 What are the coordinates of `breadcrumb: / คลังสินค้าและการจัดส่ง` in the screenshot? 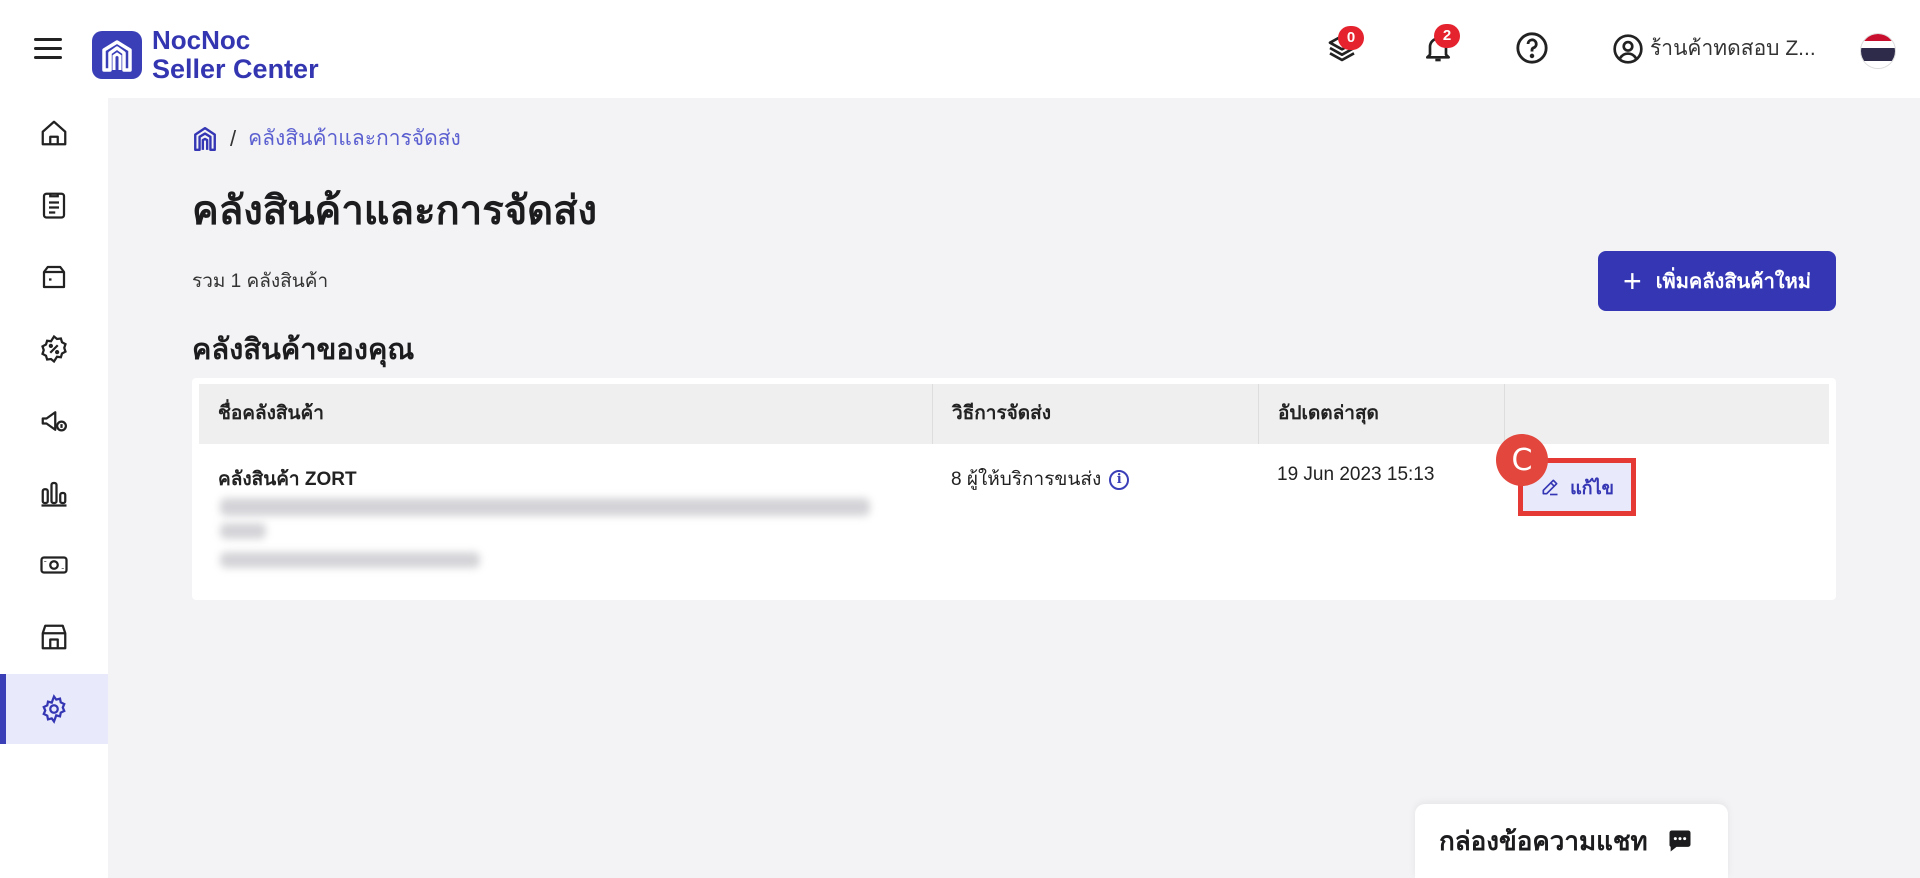 It's located at (326, 138).